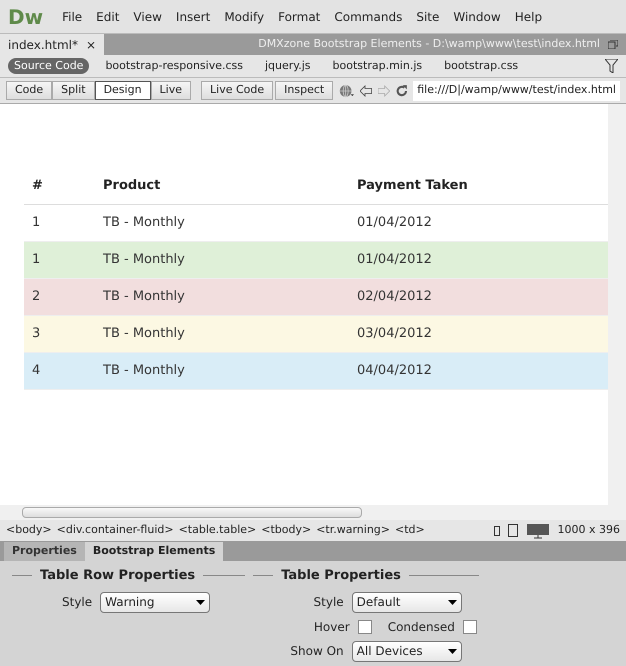  What do you see at coordinates (477, 17) in the screenshot?
I see `menu-item: Window` at bounding box center [477, 17].